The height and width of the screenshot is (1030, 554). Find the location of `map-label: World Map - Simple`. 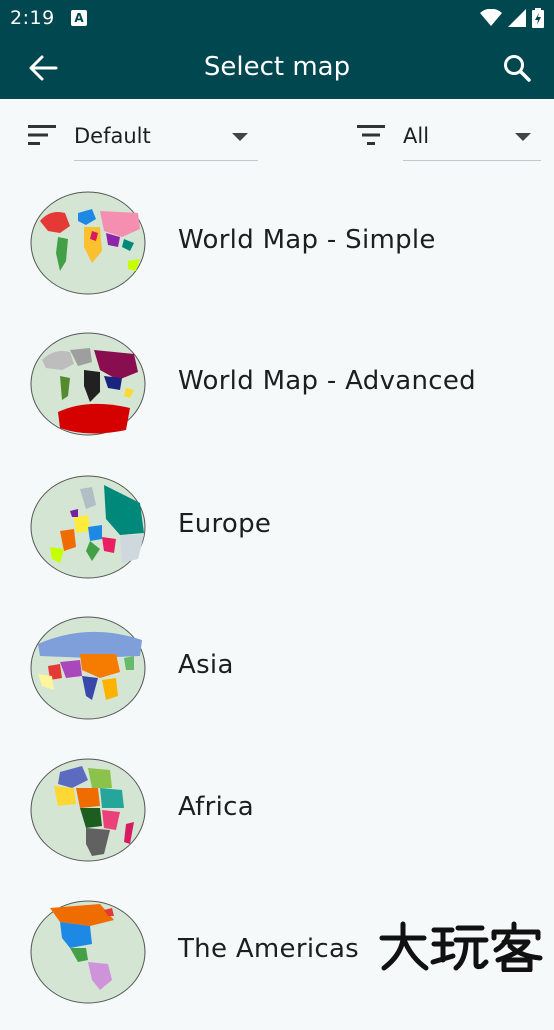

map-label: World Map - Simple is located at coordinates (307, 240).